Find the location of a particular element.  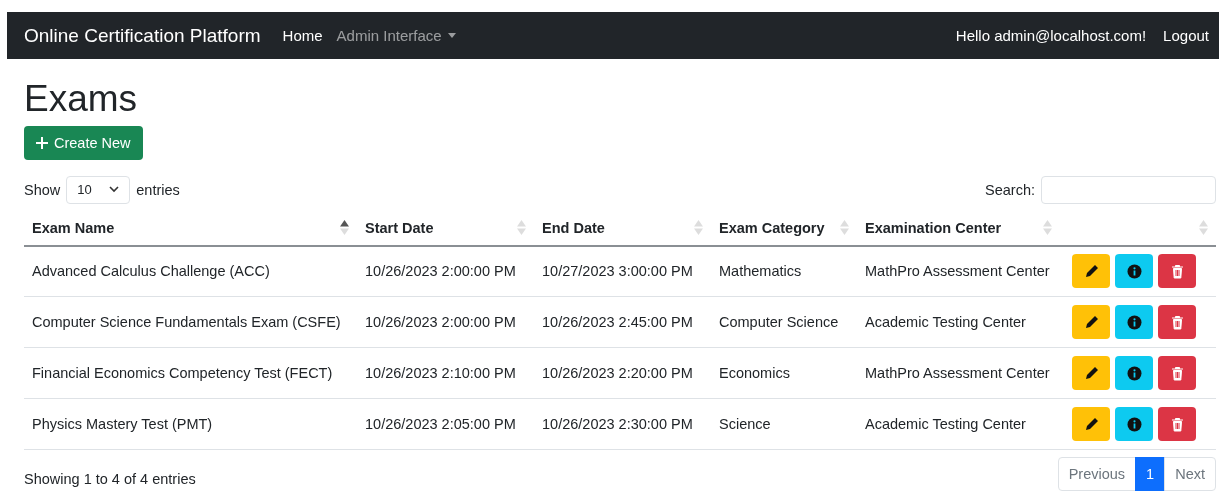

column-header: Examination Center is located at coordinates (958, 228).